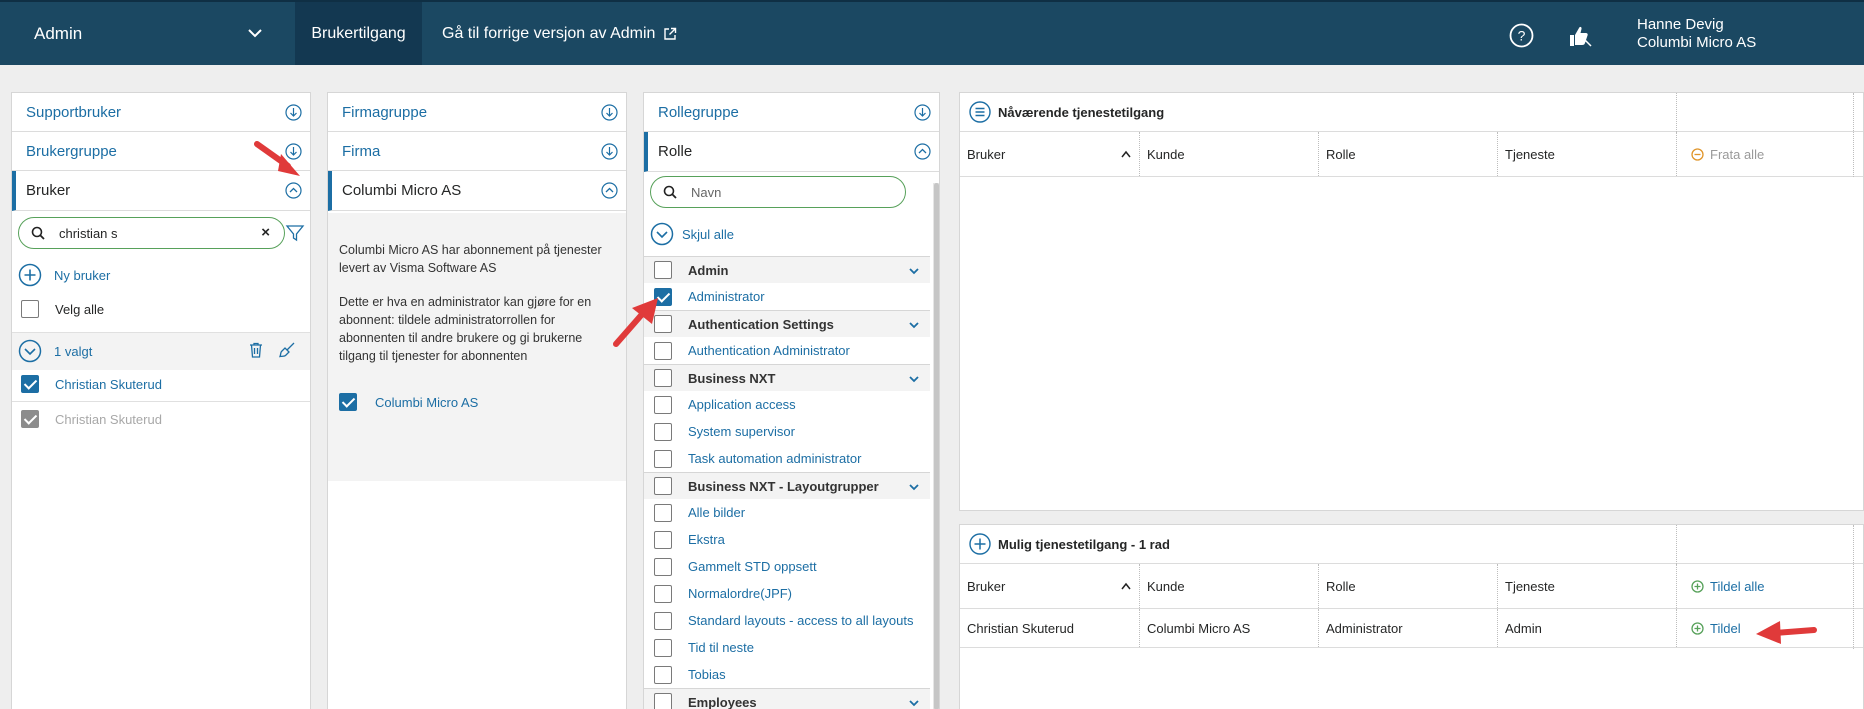 The width and height of the screenshot is (1864, 709). Describe the element at coordinates (787, 323) in the screenshot. I see `role-group-row: Authentication Settings` at that location.